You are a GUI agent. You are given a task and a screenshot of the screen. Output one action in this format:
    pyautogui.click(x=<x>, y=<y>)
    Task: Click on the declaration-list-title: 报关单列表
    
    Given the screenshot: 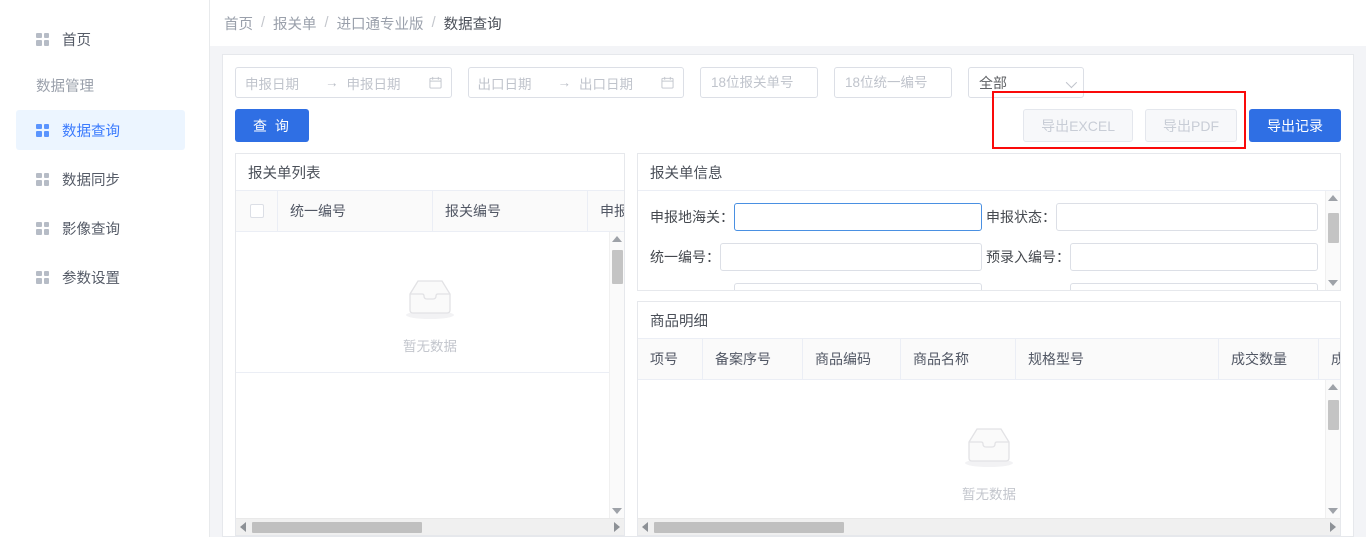 What is the action you would take?
    pyautogui.click(x=430, y=172)
    